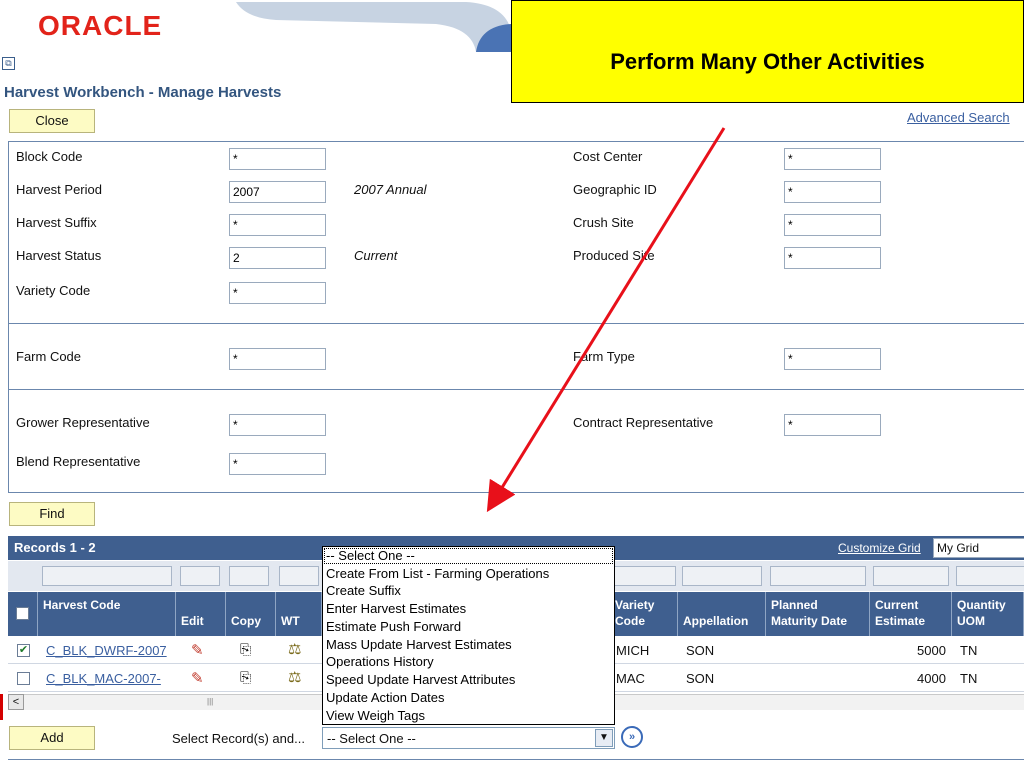 This screenshot has height=768, width=1024. I want to click on dropdown-option: Update Action Dates, so click(385, 697).